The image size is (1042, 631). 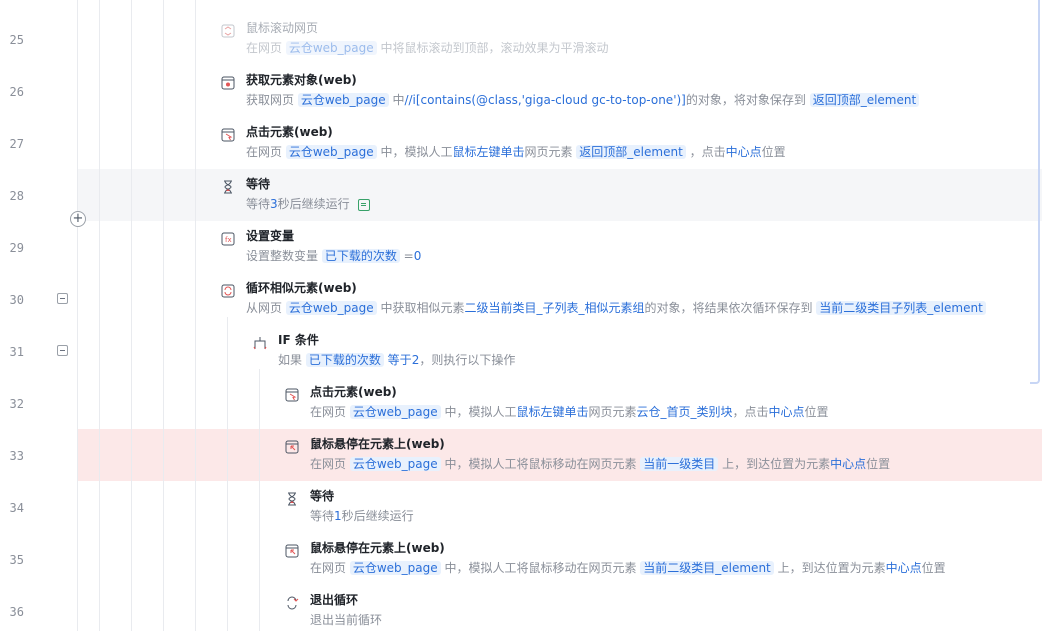 I want to click on desc-text: 的对象，将对象保存到, so click(x=747, y=100).